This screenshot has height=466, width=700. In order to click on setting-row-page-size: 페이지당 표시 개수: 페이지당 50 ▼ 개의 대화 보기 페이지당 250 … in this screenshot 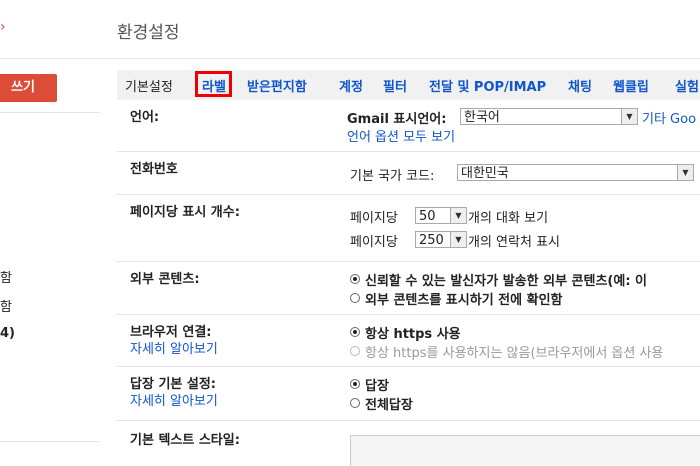, I will do `click(408, 228)`.